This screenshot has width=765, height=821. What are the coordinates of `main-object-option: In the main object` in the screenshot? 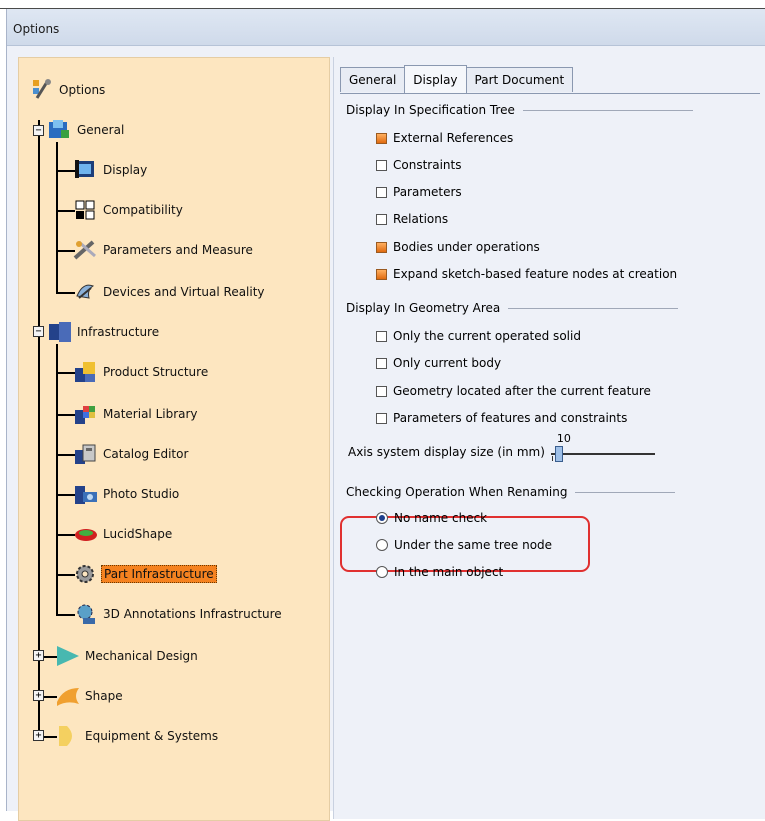 It's located at (439, 572).